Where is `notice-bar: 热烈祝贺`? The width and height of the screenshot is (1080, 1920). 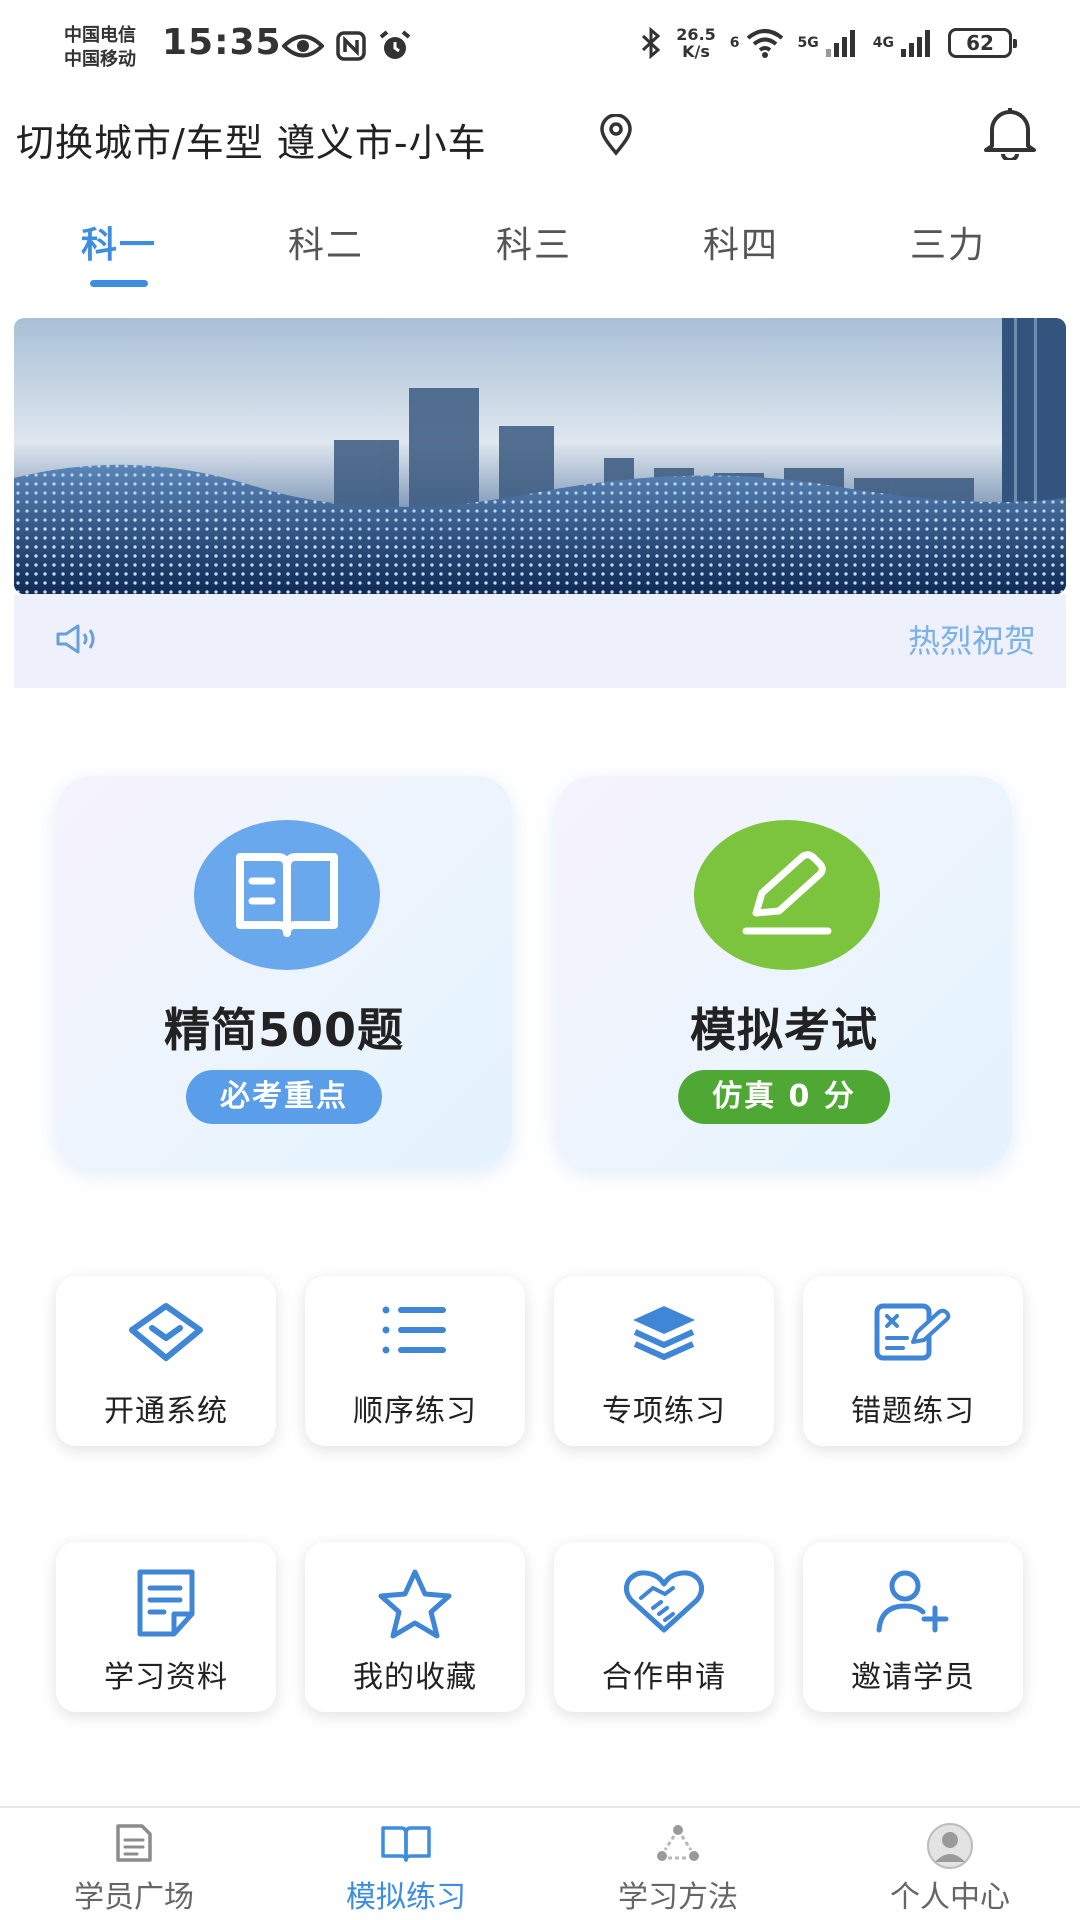
notice-bar: 热烈祝贺 is located at coordinates (540, 641).